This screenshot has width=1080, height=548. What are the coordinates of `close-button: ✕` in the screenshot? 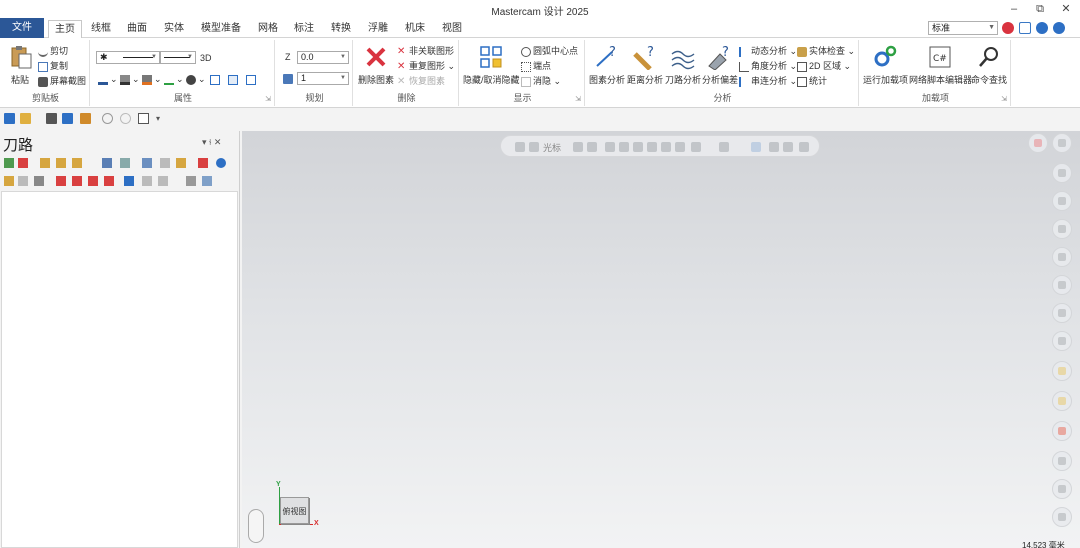 It's located at (1066, 9).